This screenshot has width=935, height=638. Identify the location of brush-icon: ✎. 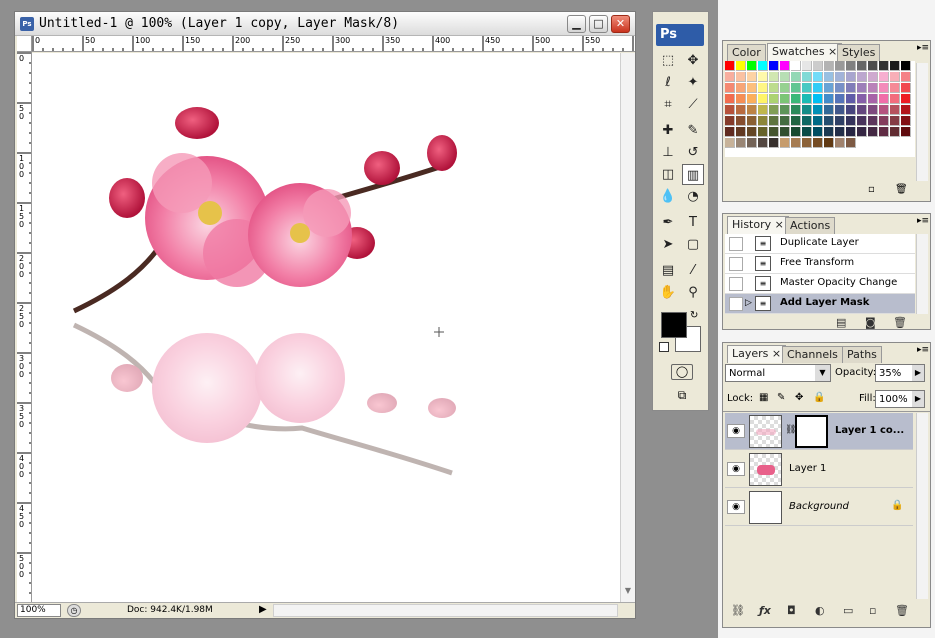
(693, 130).